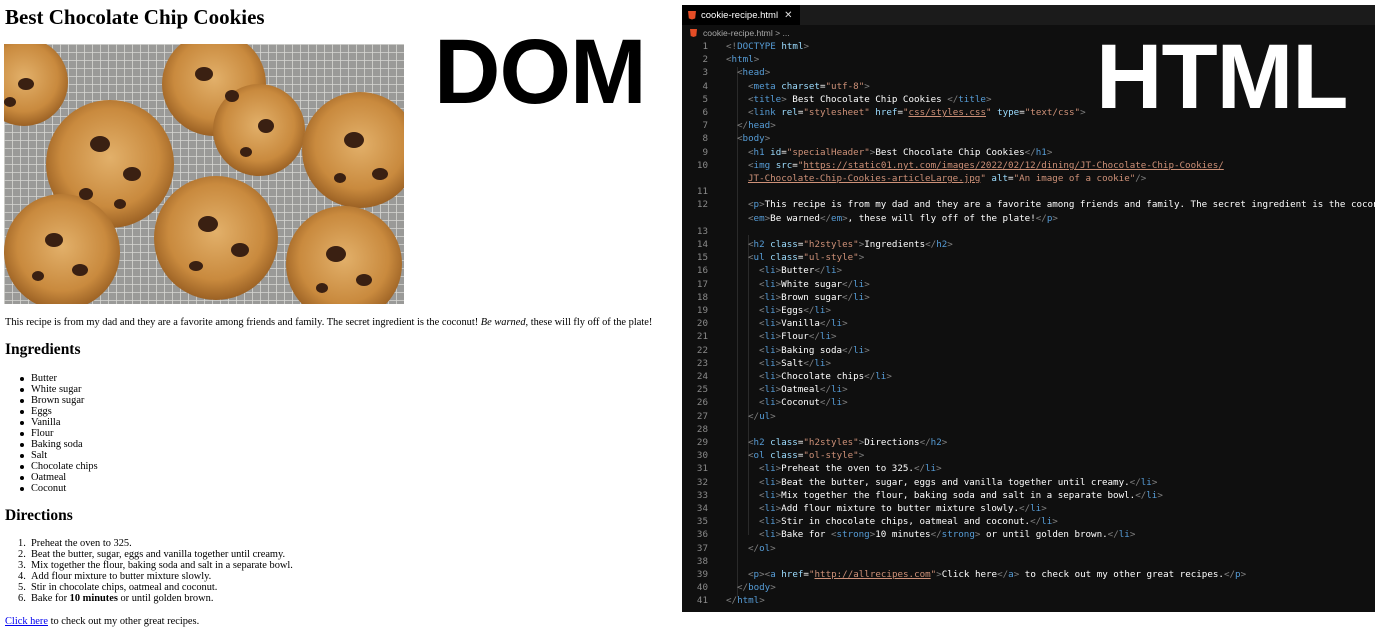 The image size is (1382, 637). What do you see at coordinates (1028, 402) in the screenshot?
I see `code-line: 26 <li>Coconut</li>` at bounding box center [1028, 402].